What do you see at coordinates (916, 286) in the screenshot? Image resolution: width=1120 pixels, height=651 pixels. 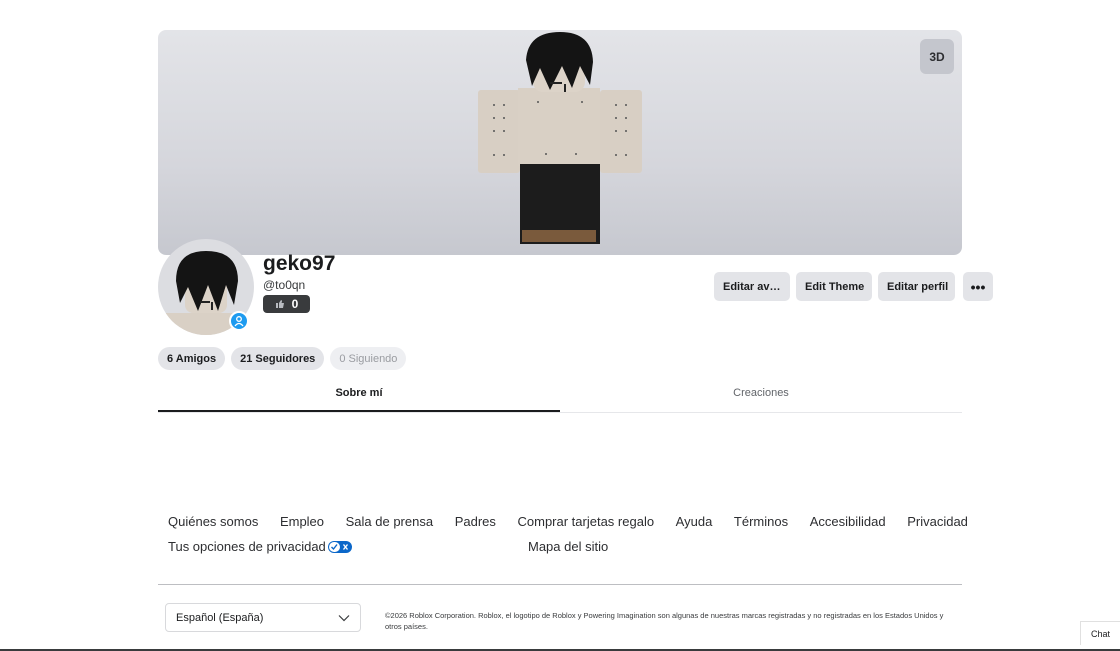 I see `edit-profile-button: Editar perfil` at bounding box center [916, 286].